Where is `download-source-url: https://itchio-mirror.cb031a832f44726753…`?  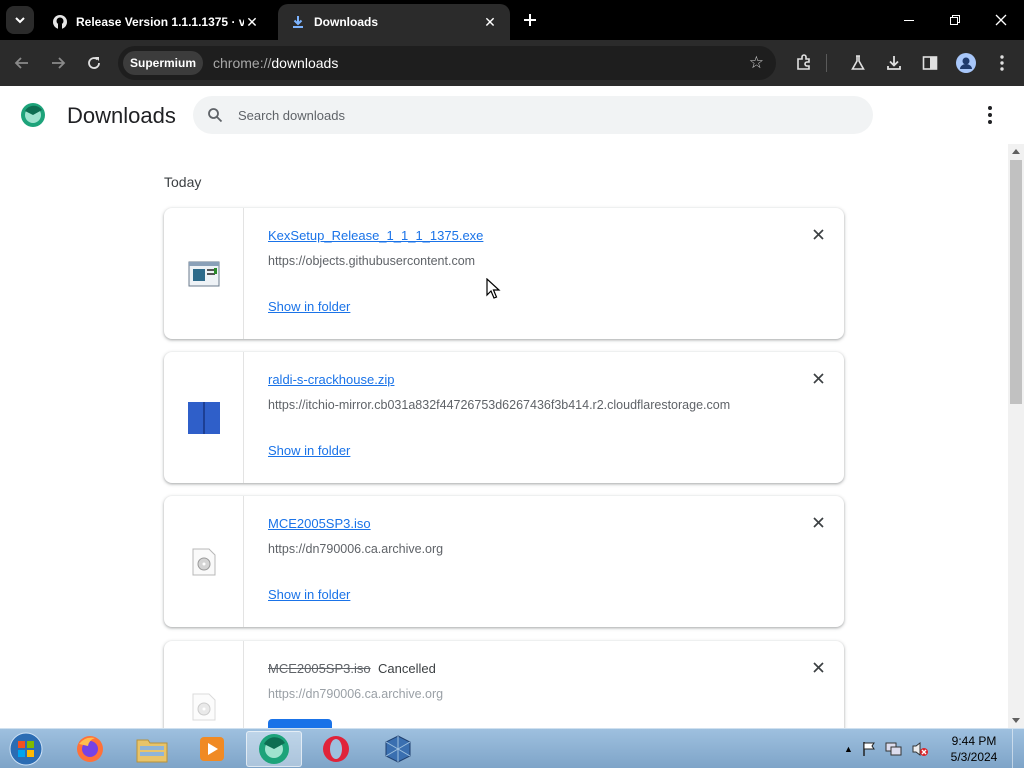 download-source-url: https://itchio-mirror.cb031a832f44726753… is located at coordinates (499, 405).